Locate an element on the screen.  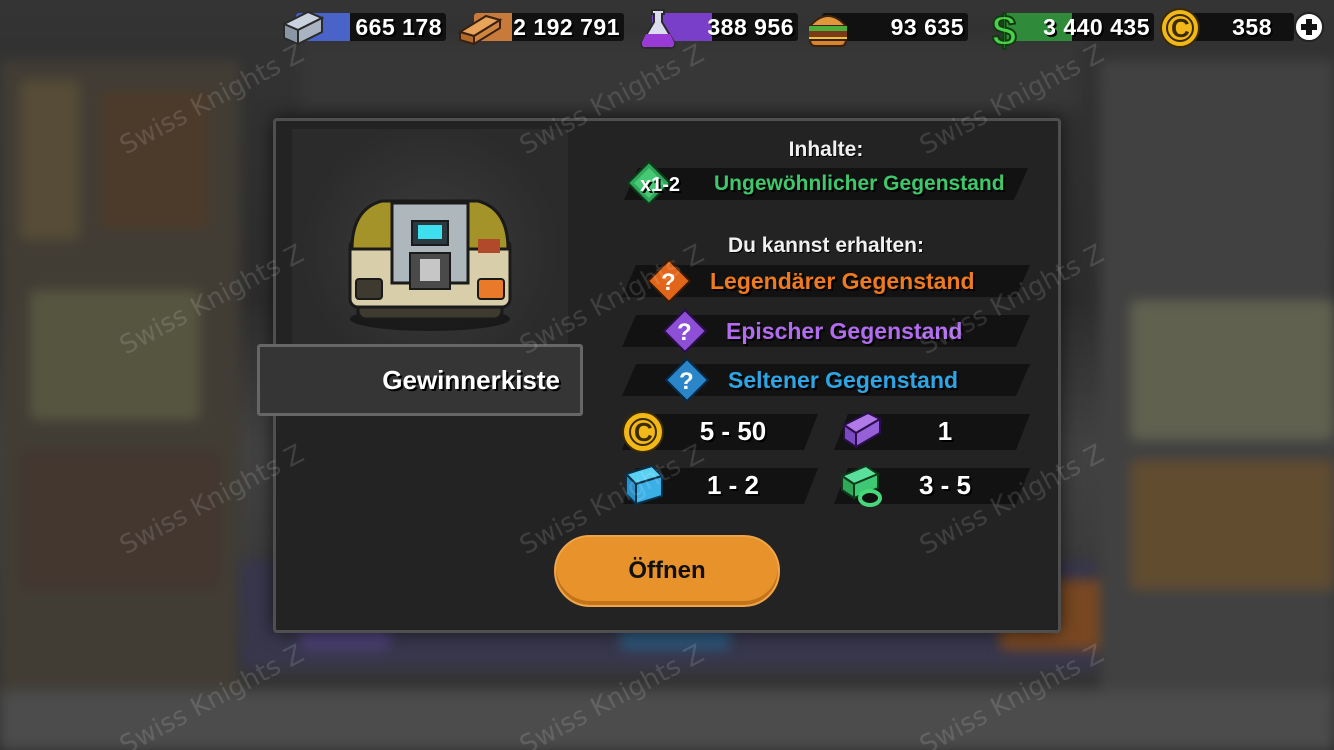
resource-steel: 665 178 is located at coordinates (362, 26).